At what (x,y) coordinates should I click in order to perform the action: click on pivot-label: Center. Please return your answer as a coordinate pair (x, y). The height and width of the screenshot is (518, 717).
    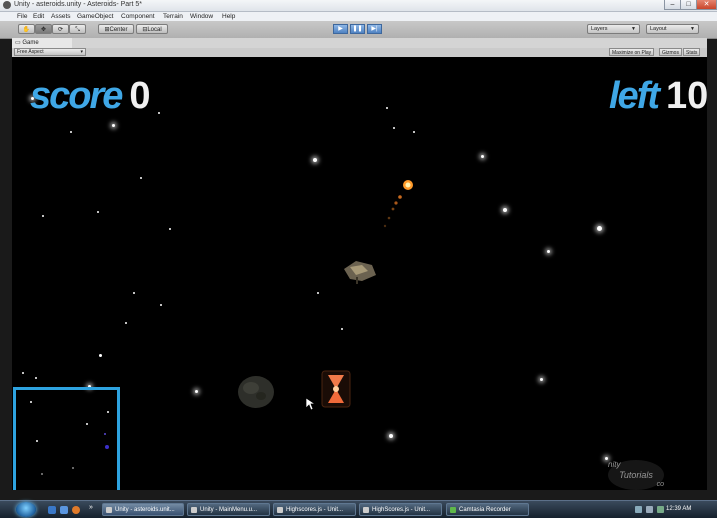
    Looking at the image, I should click on (118, 30).